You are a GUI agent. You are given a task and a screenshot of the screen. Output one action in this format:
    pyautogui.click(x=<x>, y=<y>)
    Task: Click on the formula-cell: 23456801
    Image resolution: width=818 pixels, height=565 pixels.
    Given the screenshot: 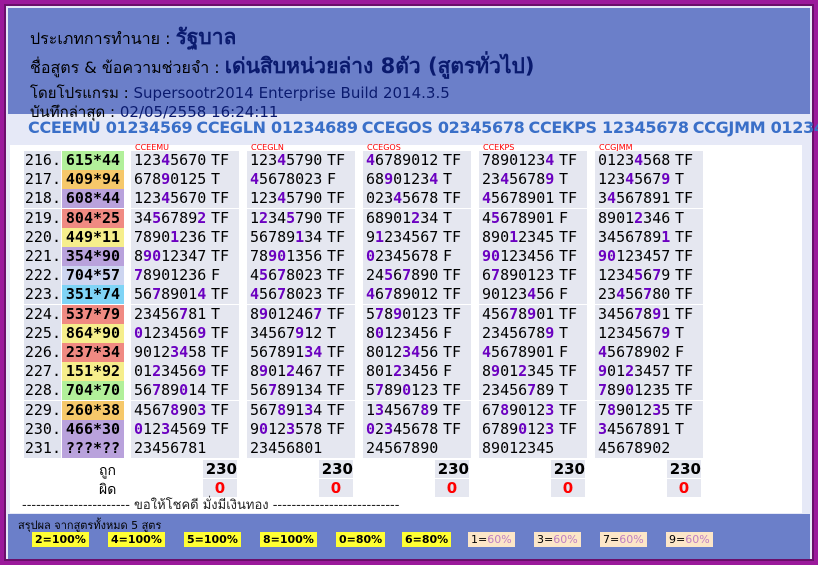 What is the action you would take?
    pyautogui.click(x=301, y=448)
    